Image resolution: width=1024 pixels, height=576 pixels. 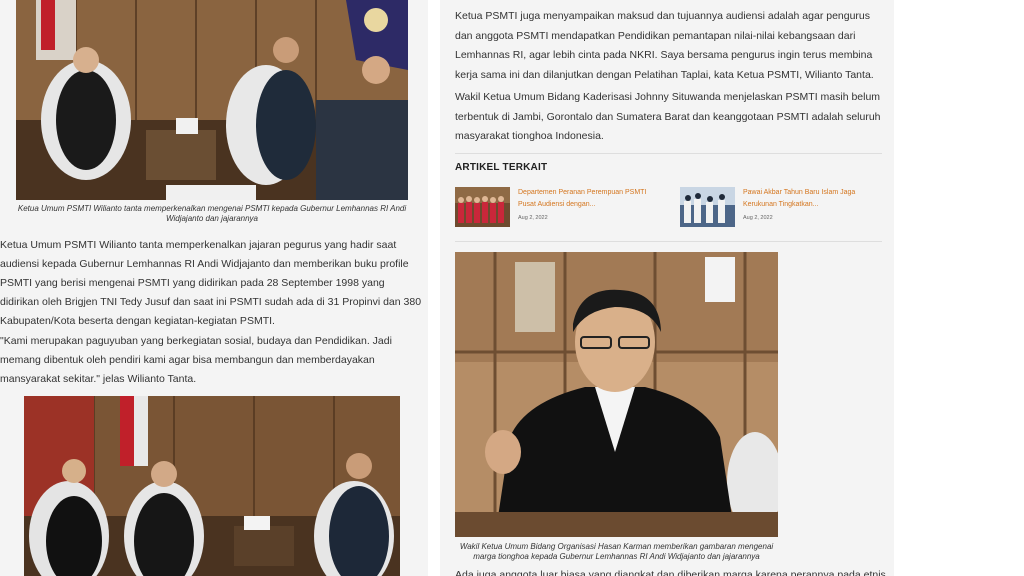 What do you see at coordinates (959, 288) in the screenshot?
I see `page-margin` at bounding box center [959, 288].